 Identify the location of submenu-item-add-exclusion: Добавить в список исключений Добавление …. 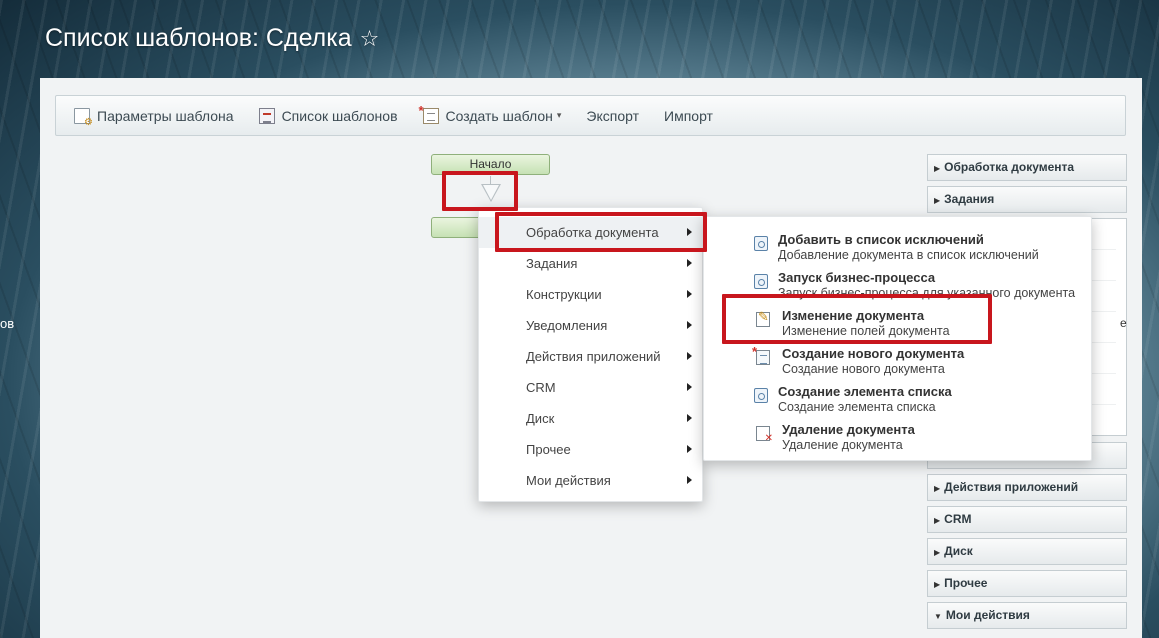
(898, 249).